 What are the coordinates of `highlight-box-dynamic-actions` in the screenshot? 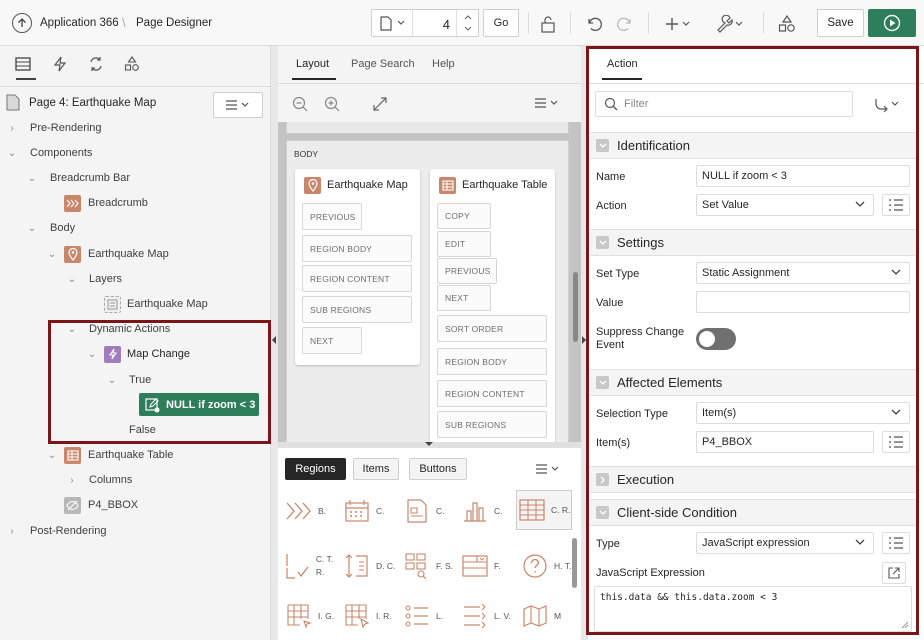 It's located at (159, 382).